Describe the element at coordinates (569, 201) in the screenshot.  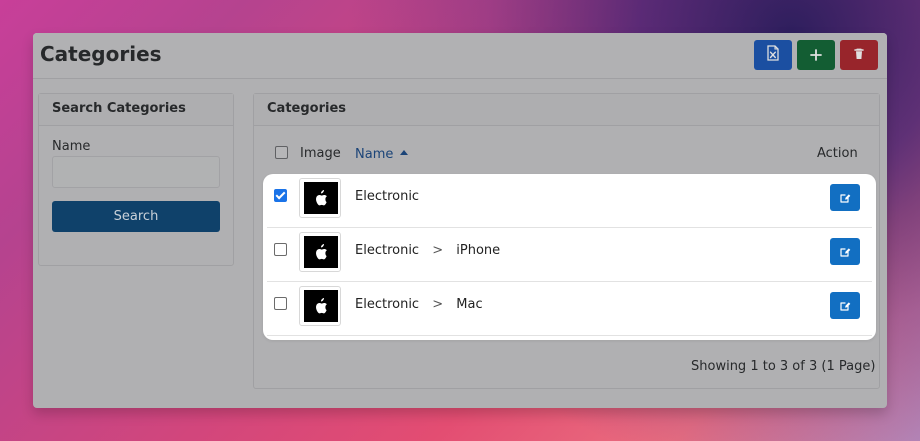
I see `table-row: Electronic` at that location.